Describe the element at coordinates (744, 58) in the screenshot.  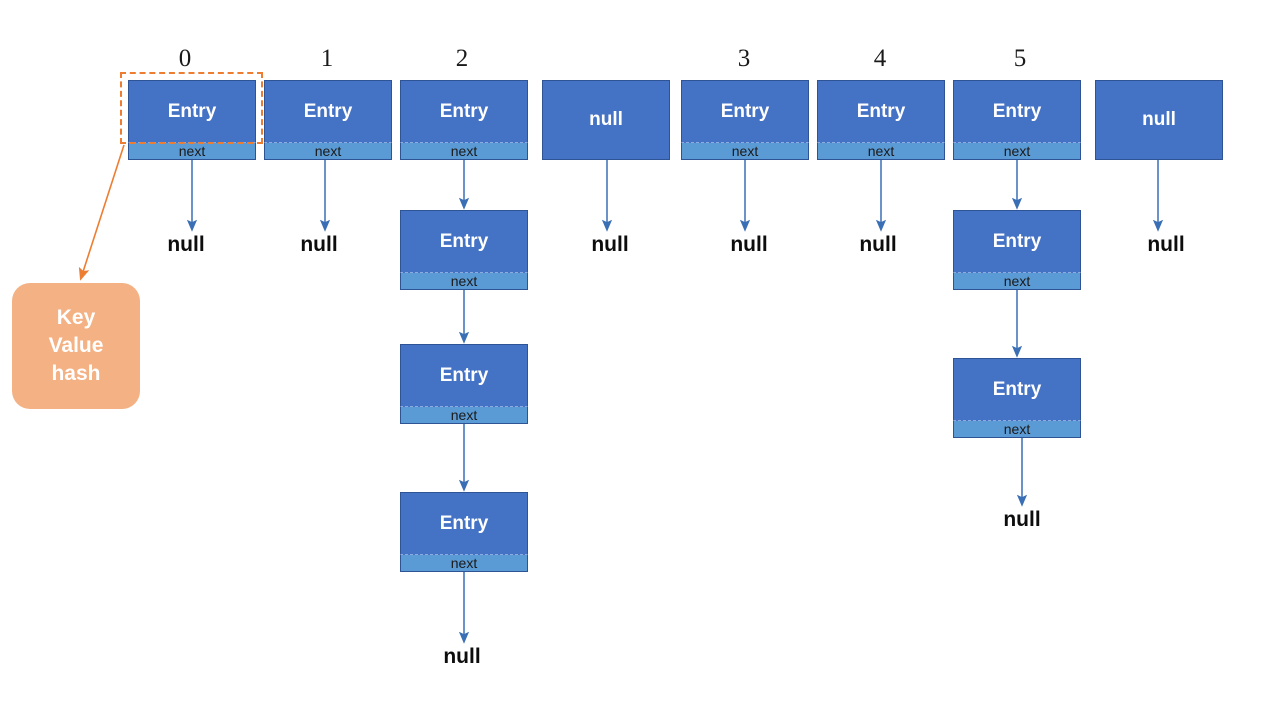
I see `column-header-3: 3` at that location.